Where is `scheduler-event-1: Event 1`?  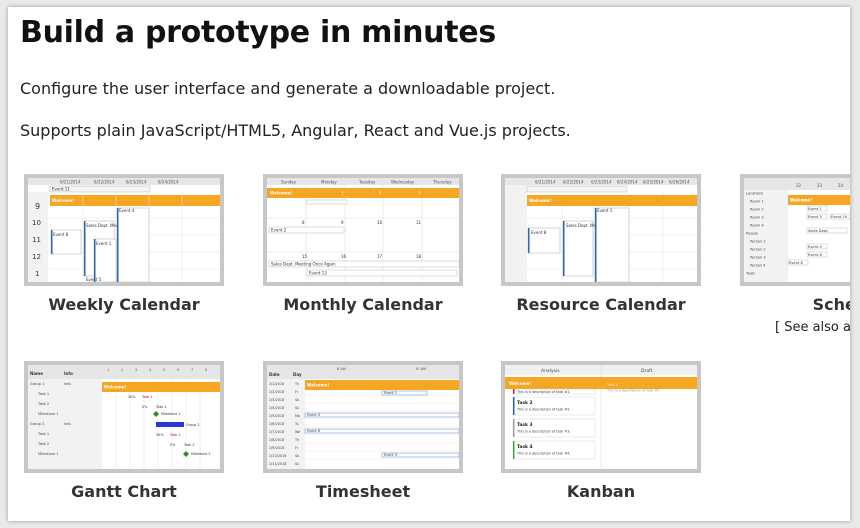
scheduler-event-1: Event 1 is located at coordinates (815, 209).